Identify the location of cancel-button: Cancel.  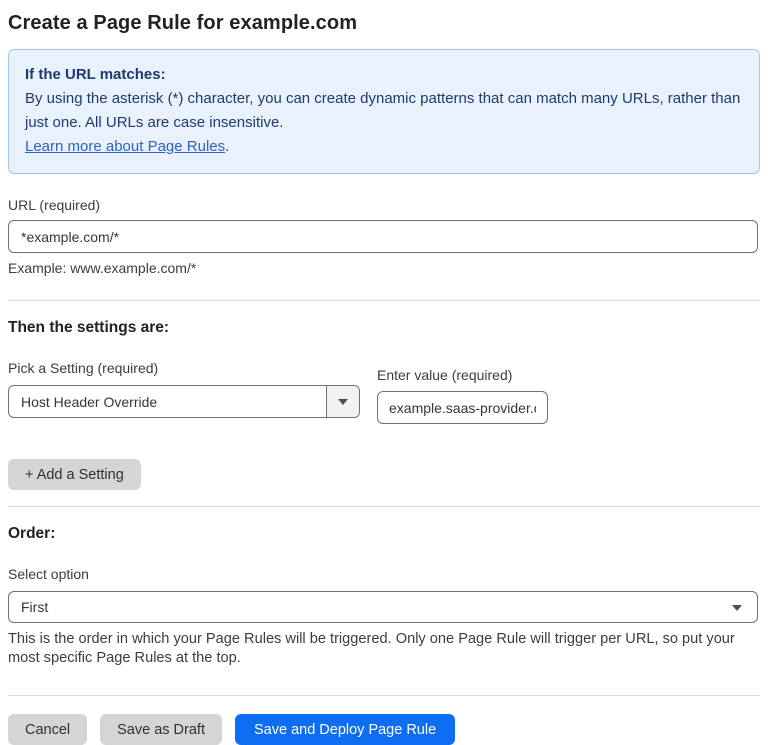
(48, 729).